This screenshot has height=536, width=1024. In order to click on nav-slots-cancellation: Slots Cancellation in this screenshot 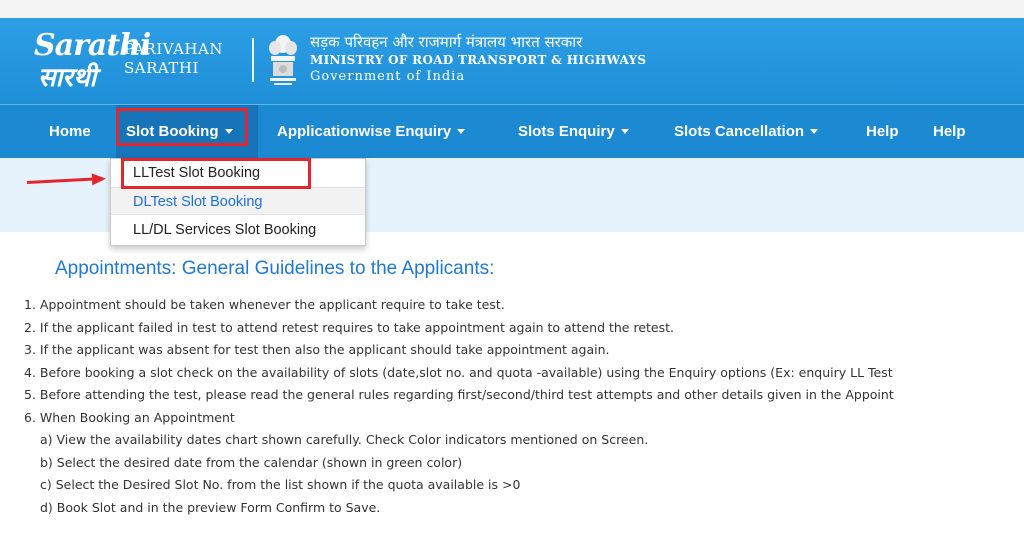, I will do `click(746, 132)`.